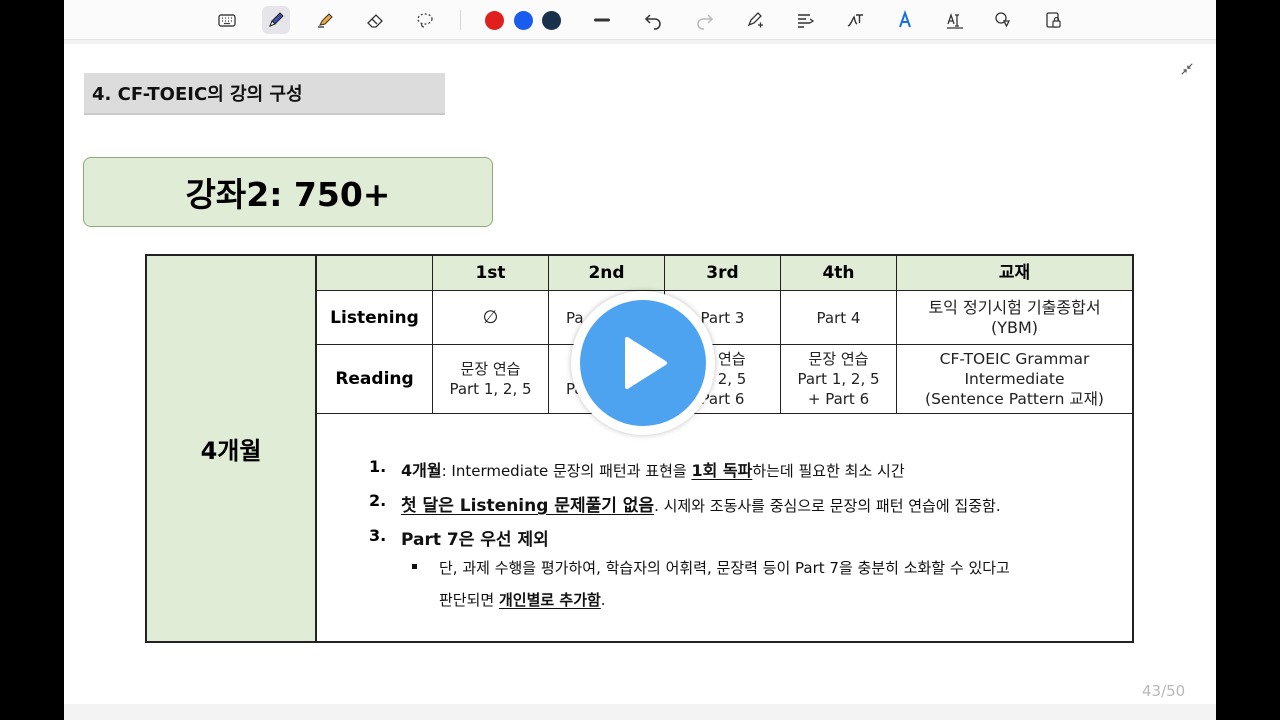 The width and height of the screenshot is (1280, 720). I want to click on toolbar-separator, so click(460, 20).